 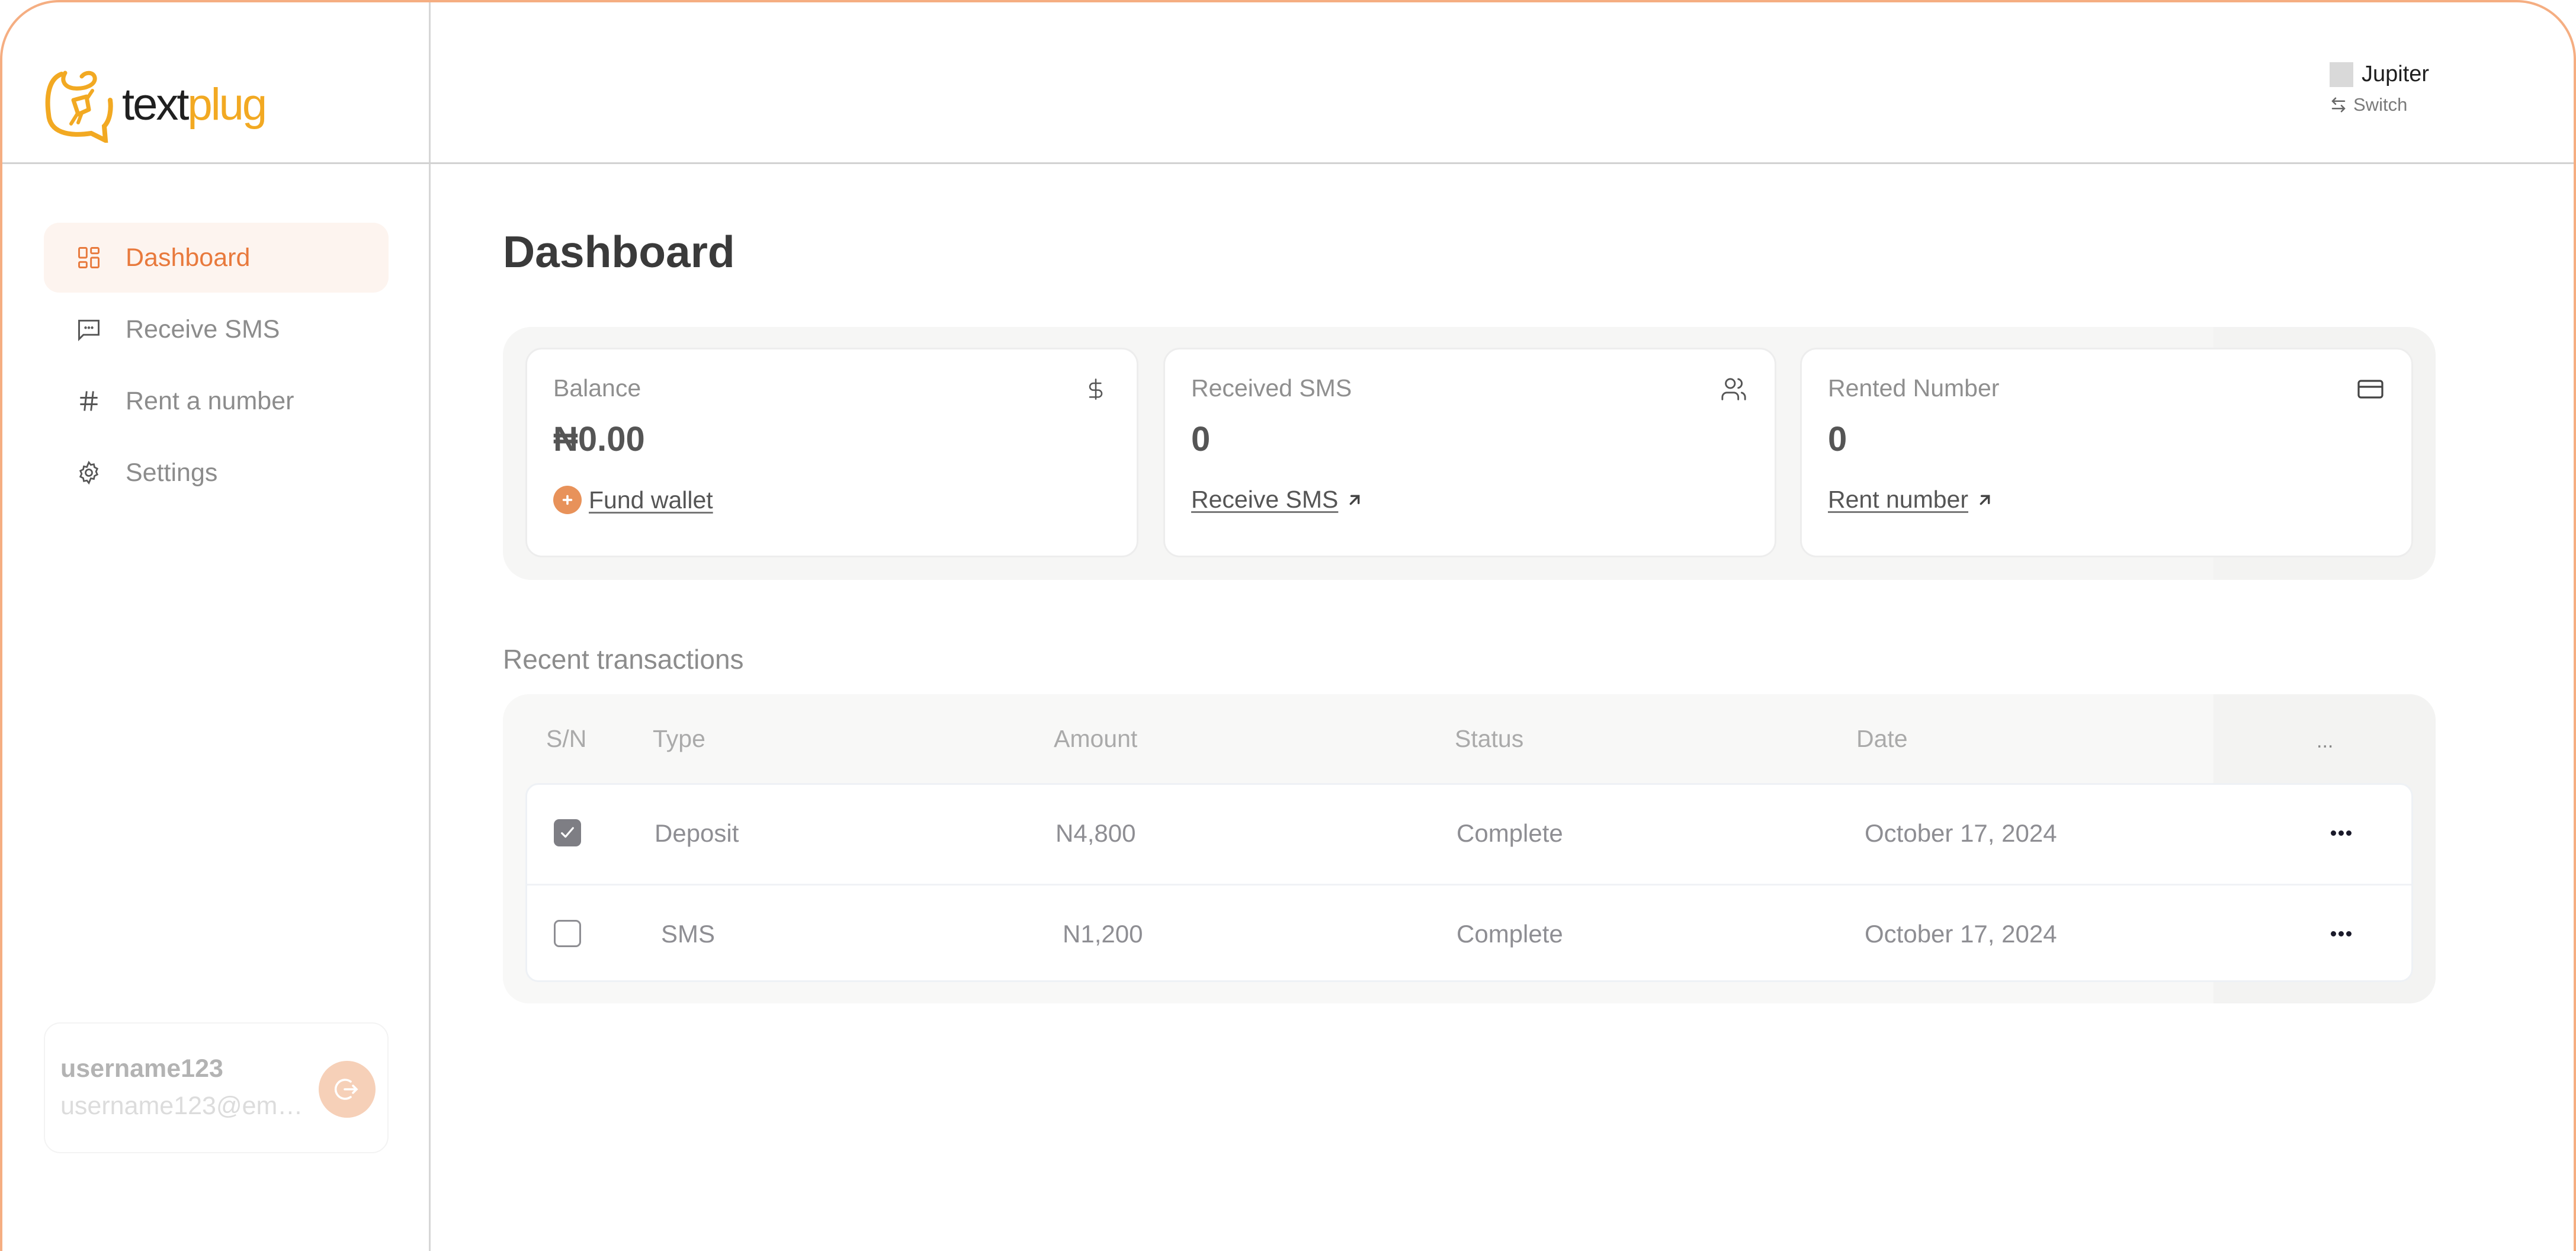 I want to click on check-icon, so click(x=567, y=832).